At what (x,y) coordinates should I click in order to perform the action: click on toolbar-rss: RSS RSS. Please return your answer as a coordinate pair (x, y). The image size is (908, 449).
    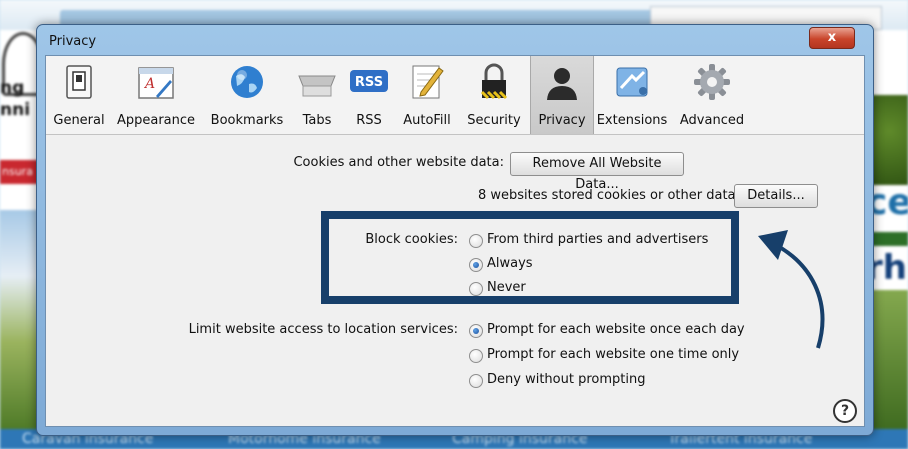
    Looking at the image, I should click on (369, 96).